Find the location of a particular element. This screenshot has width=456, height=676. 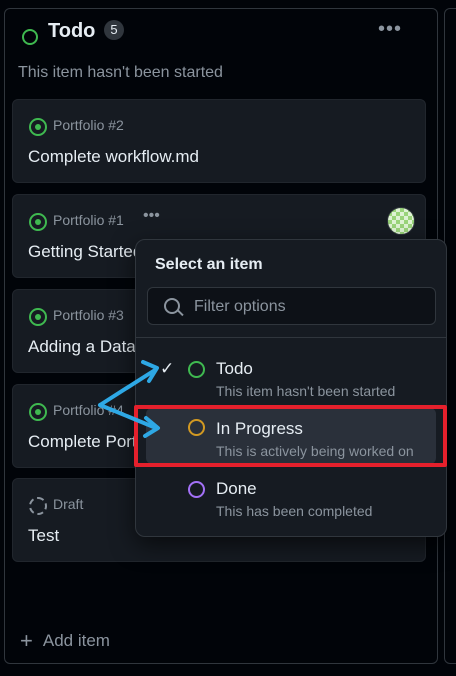

card-title: Getting Started is located at coordinates (85, 252).